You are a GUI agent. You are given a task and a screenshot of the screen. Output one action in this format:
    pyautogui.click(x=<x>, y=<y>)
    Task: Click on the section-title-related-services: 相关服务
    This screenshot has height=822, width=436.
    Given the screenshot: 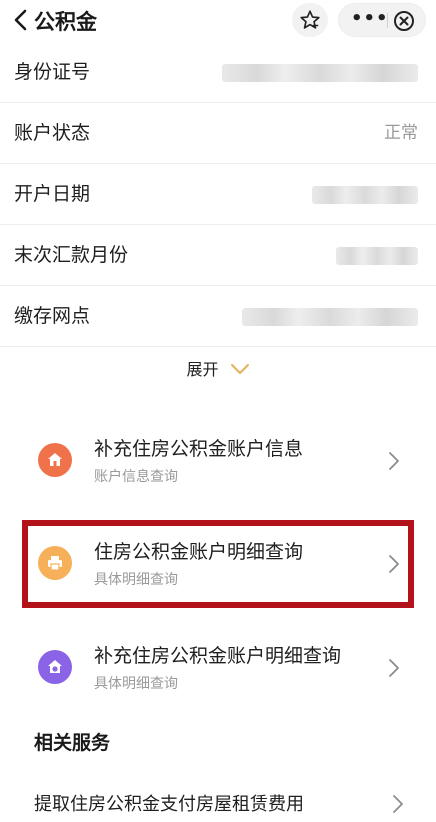 What is the action you would take?
    pyautogui.click(x=72, y=743)
    